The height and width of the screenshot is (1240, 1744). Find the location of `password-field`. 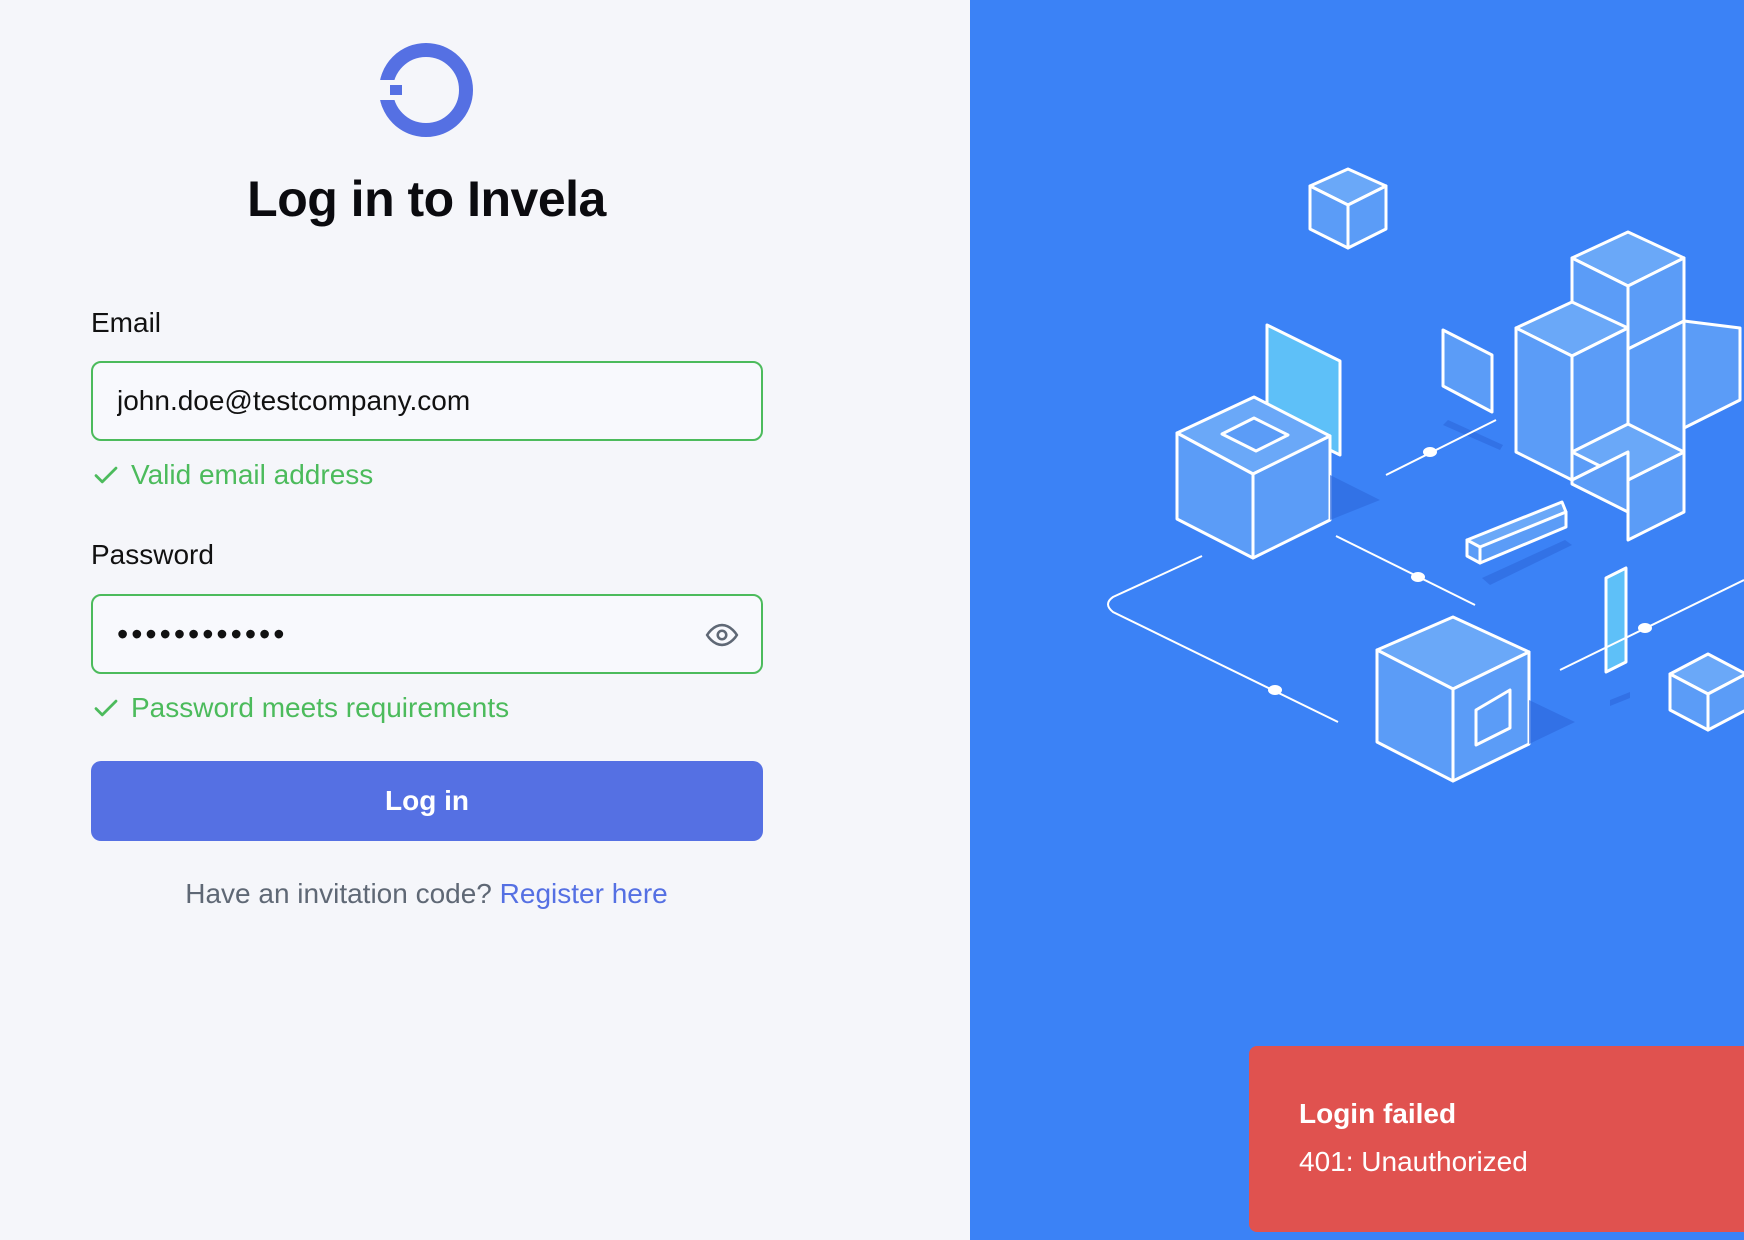

password-field is located at coordinates (427, 634).